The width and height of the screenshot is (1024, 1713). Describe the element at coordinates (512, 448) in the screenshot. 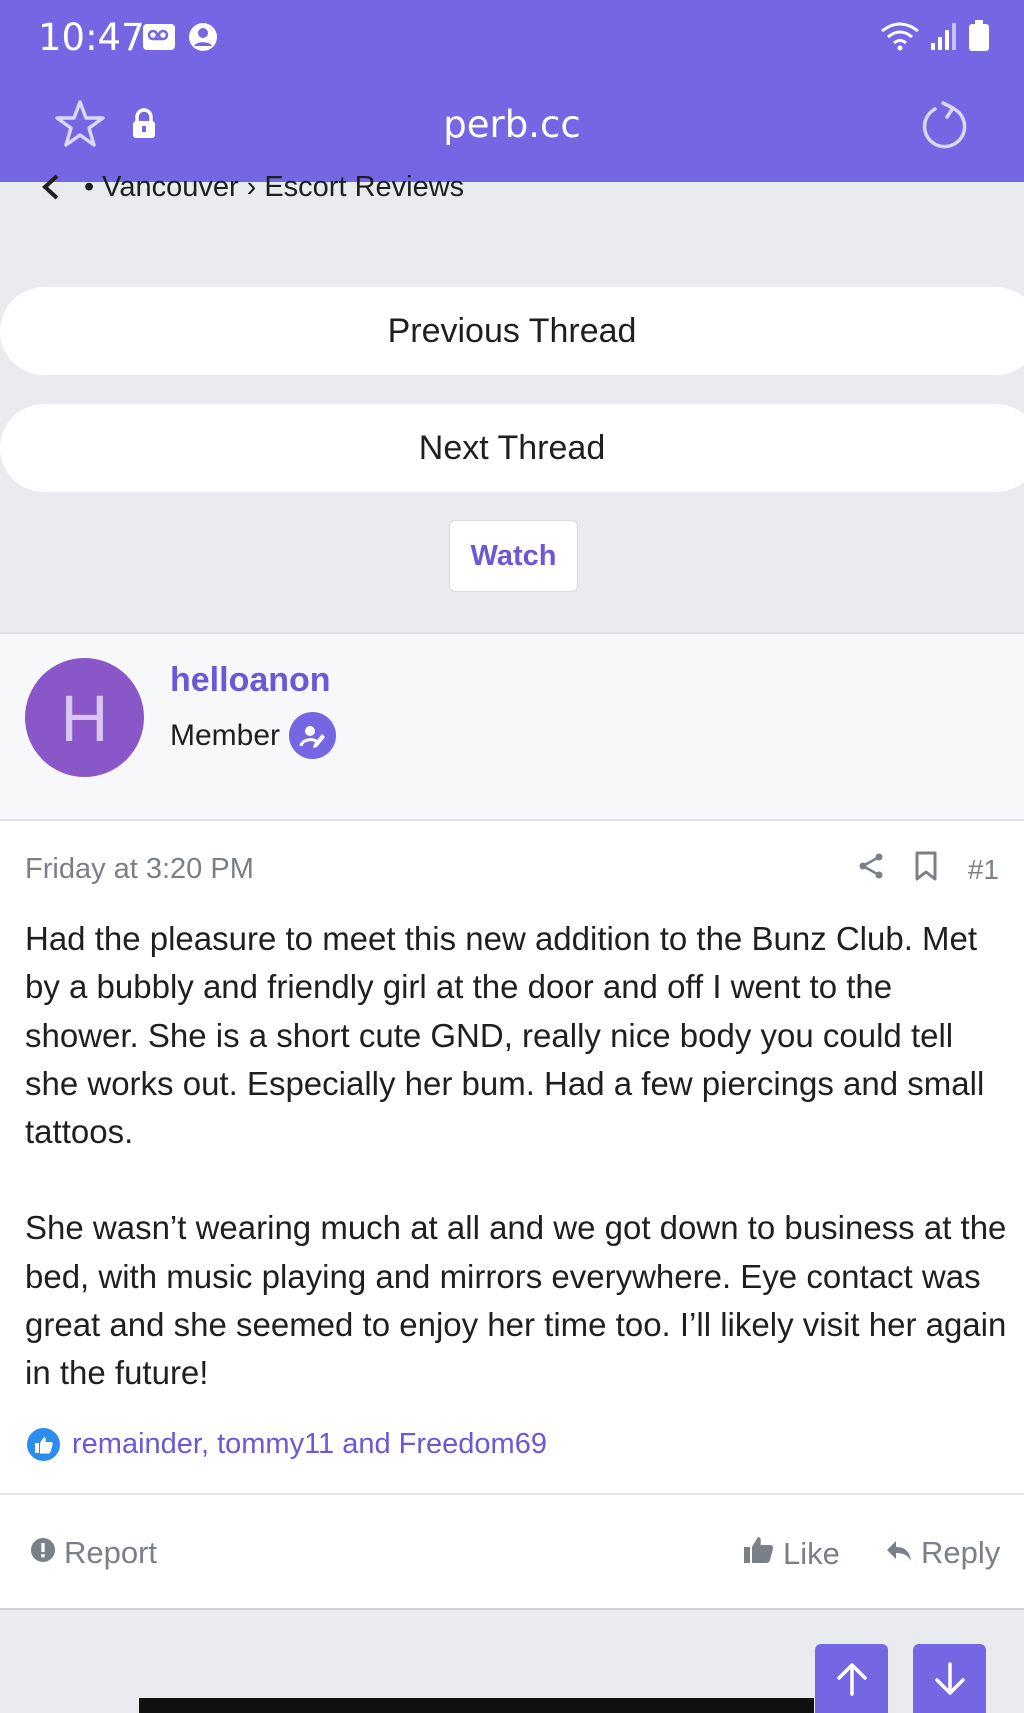

I see `next-thread-button: Next Thread` at that location.